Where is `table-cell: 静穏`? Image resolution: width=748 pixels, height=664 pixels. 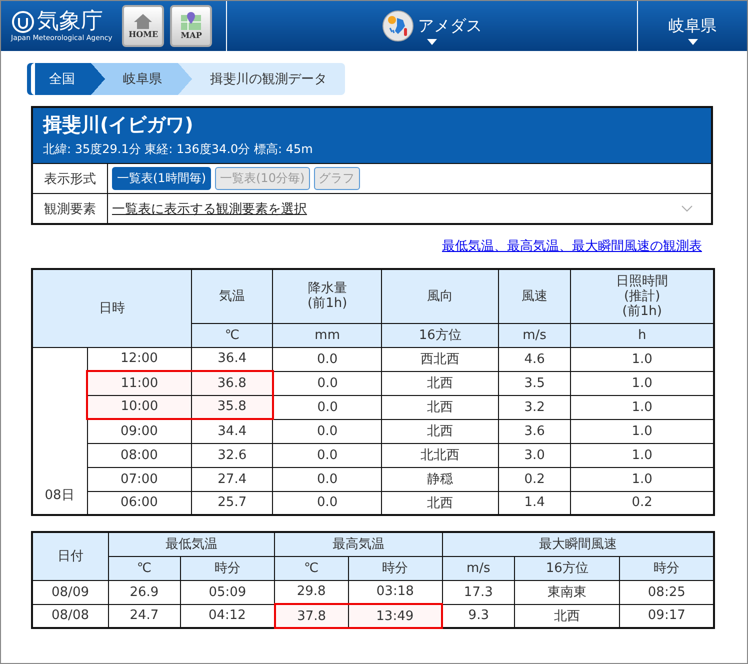
table-cell: 静穏 is located at coordinates (440, 479).